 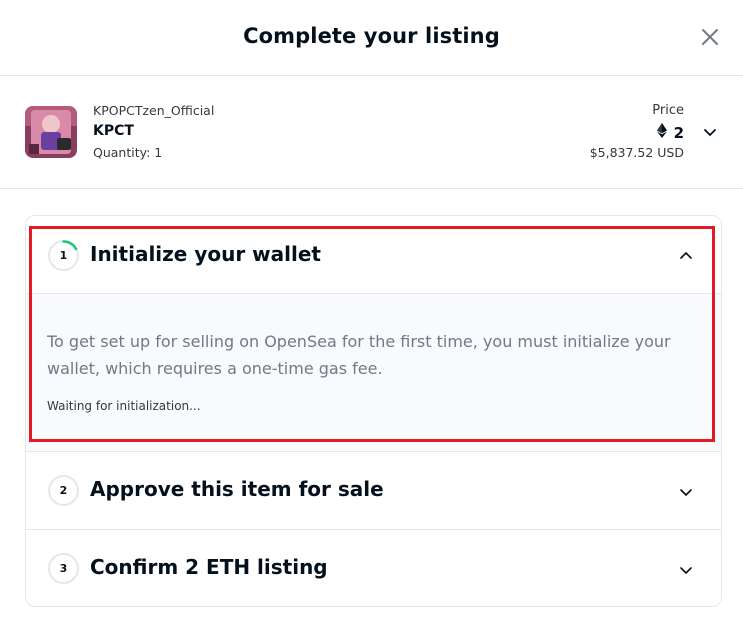 I want to click on step-confirm-listing: 3 Confirm 2 ETH listing, so click(x=373, y=568).